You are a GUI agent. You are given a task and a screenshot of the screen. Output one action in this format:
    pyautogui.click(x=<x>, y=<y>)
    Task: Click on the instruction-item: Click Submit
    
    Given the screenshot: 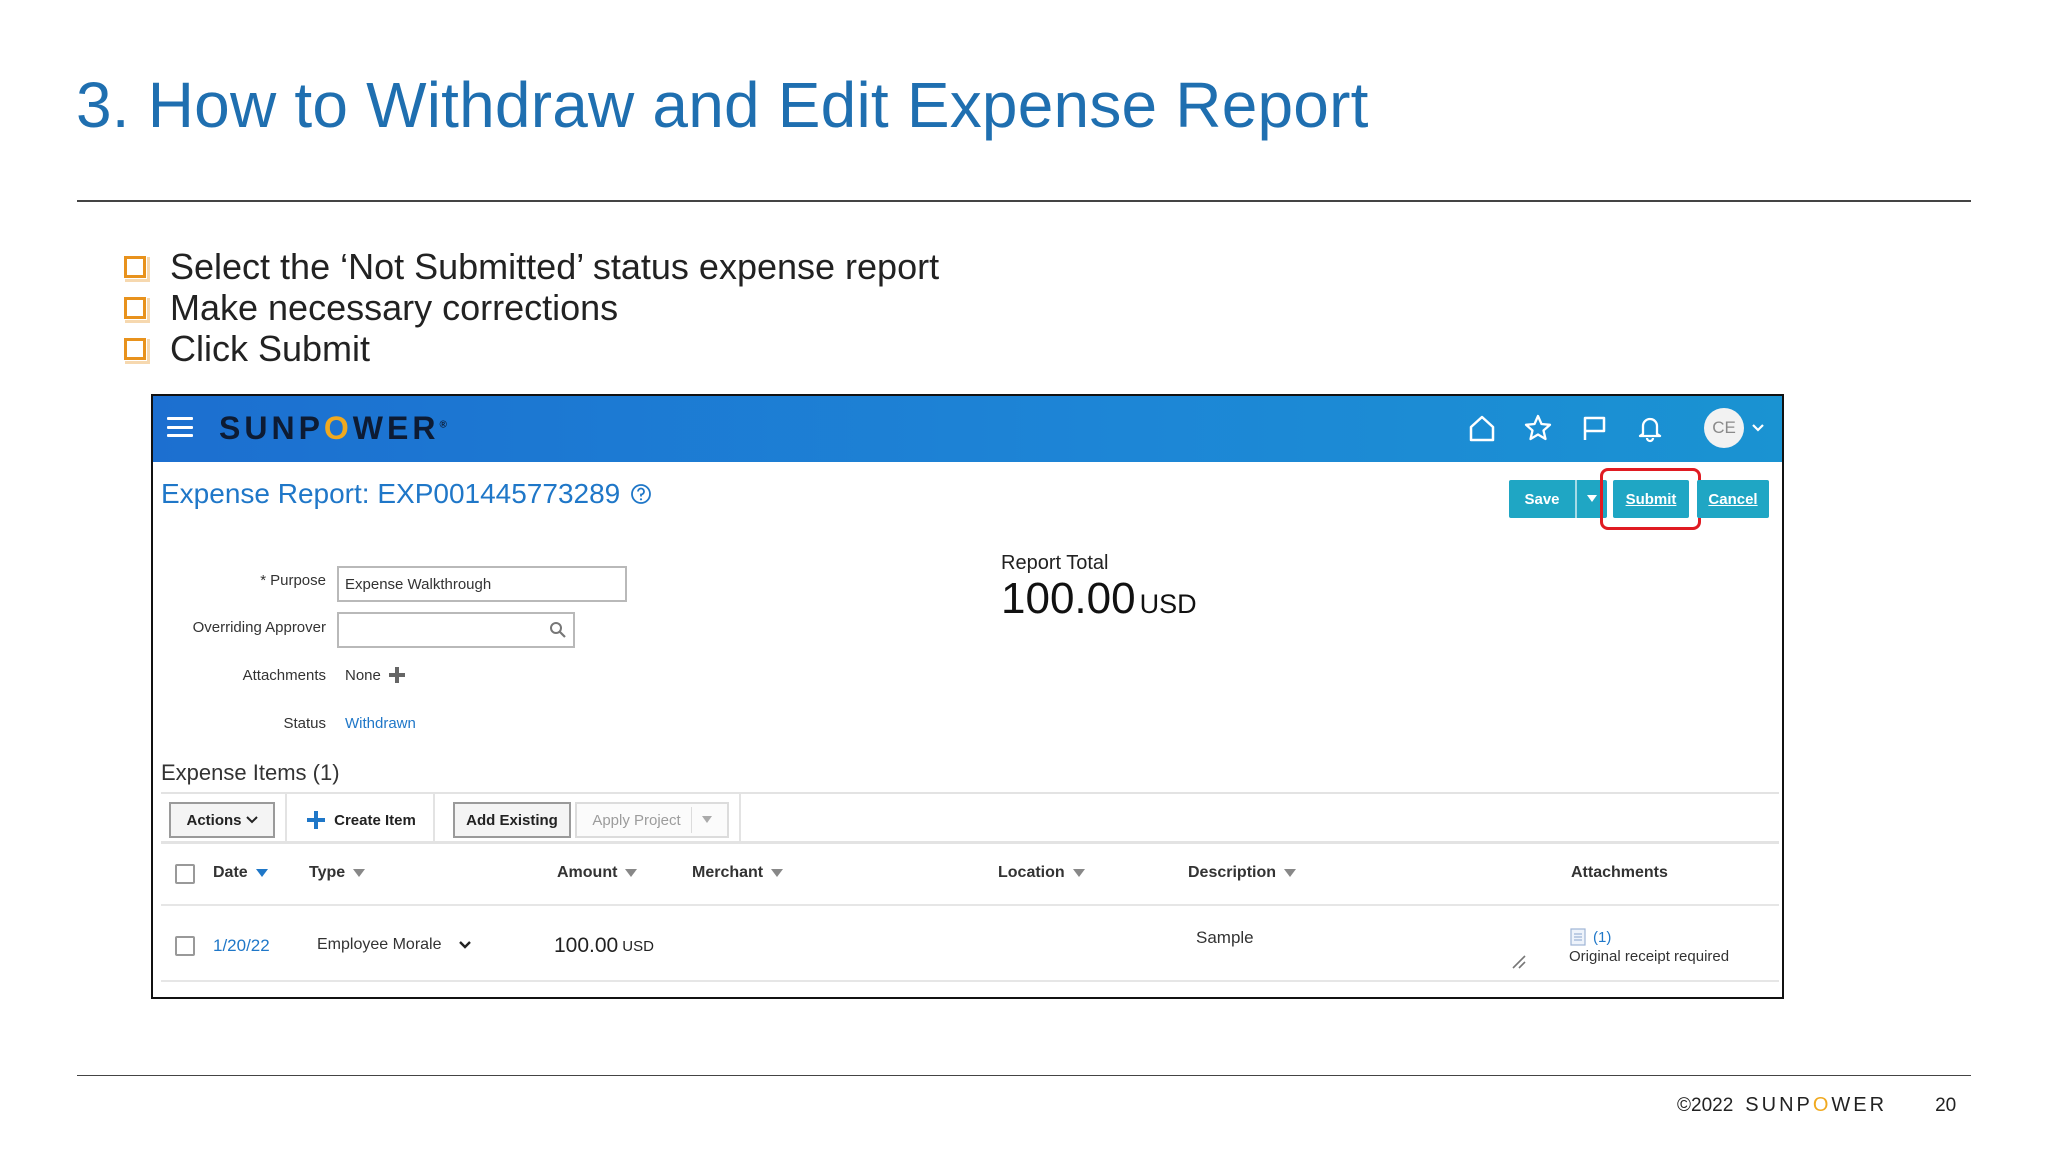 What is the action you would take?
    pyautogui.click(x=531, y=348)
    